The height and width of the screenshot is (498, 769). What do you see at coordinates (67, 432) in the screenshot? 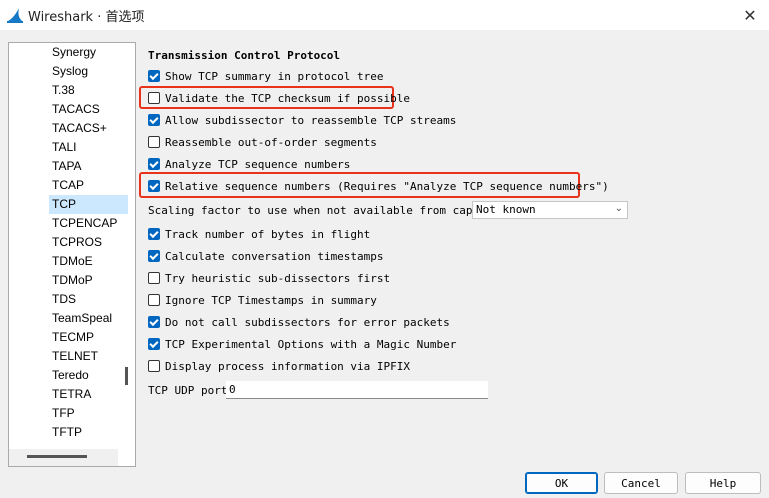
I see `sidebar-item-tftp: TFTP` at bounding box center [67, 432].